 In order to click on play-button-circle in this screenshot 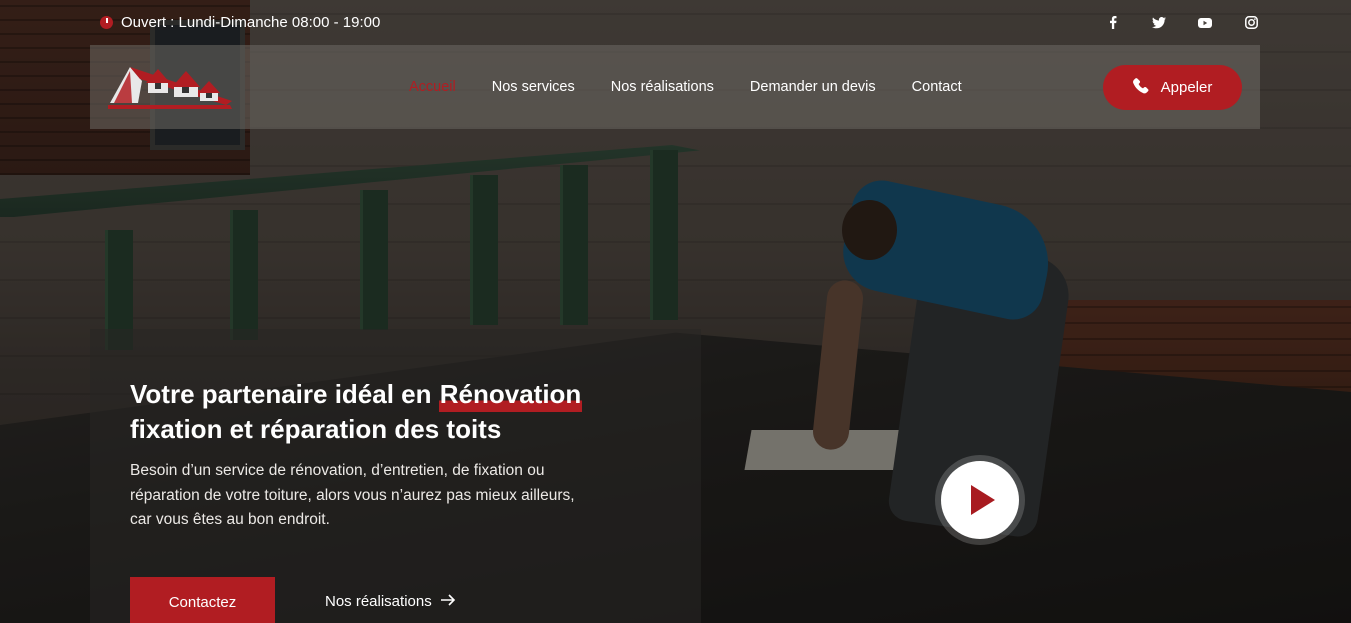, I will do `click(980, 500)`.